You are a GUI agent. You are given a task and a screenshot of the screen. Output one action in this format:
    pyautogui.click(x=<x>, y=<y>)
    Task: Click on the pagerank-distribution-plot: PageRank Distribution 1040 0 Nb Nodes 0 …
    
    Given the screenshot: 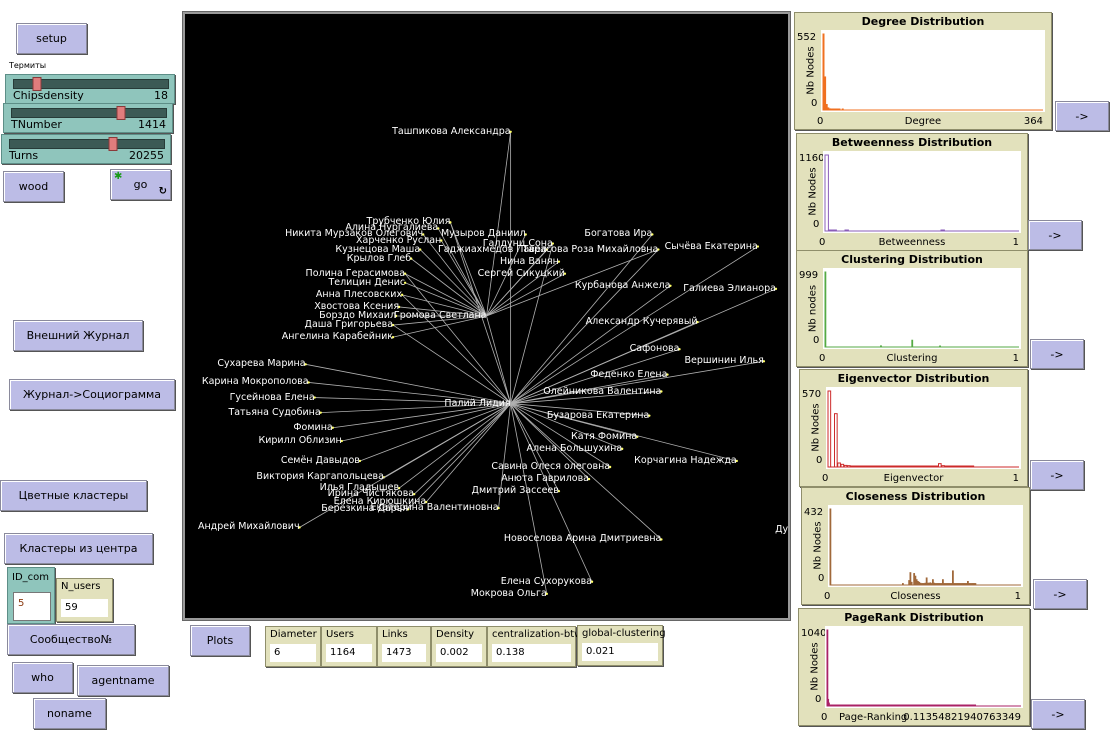 What is the action you would take?
    pyautogui.click(x=914, y=667)
    